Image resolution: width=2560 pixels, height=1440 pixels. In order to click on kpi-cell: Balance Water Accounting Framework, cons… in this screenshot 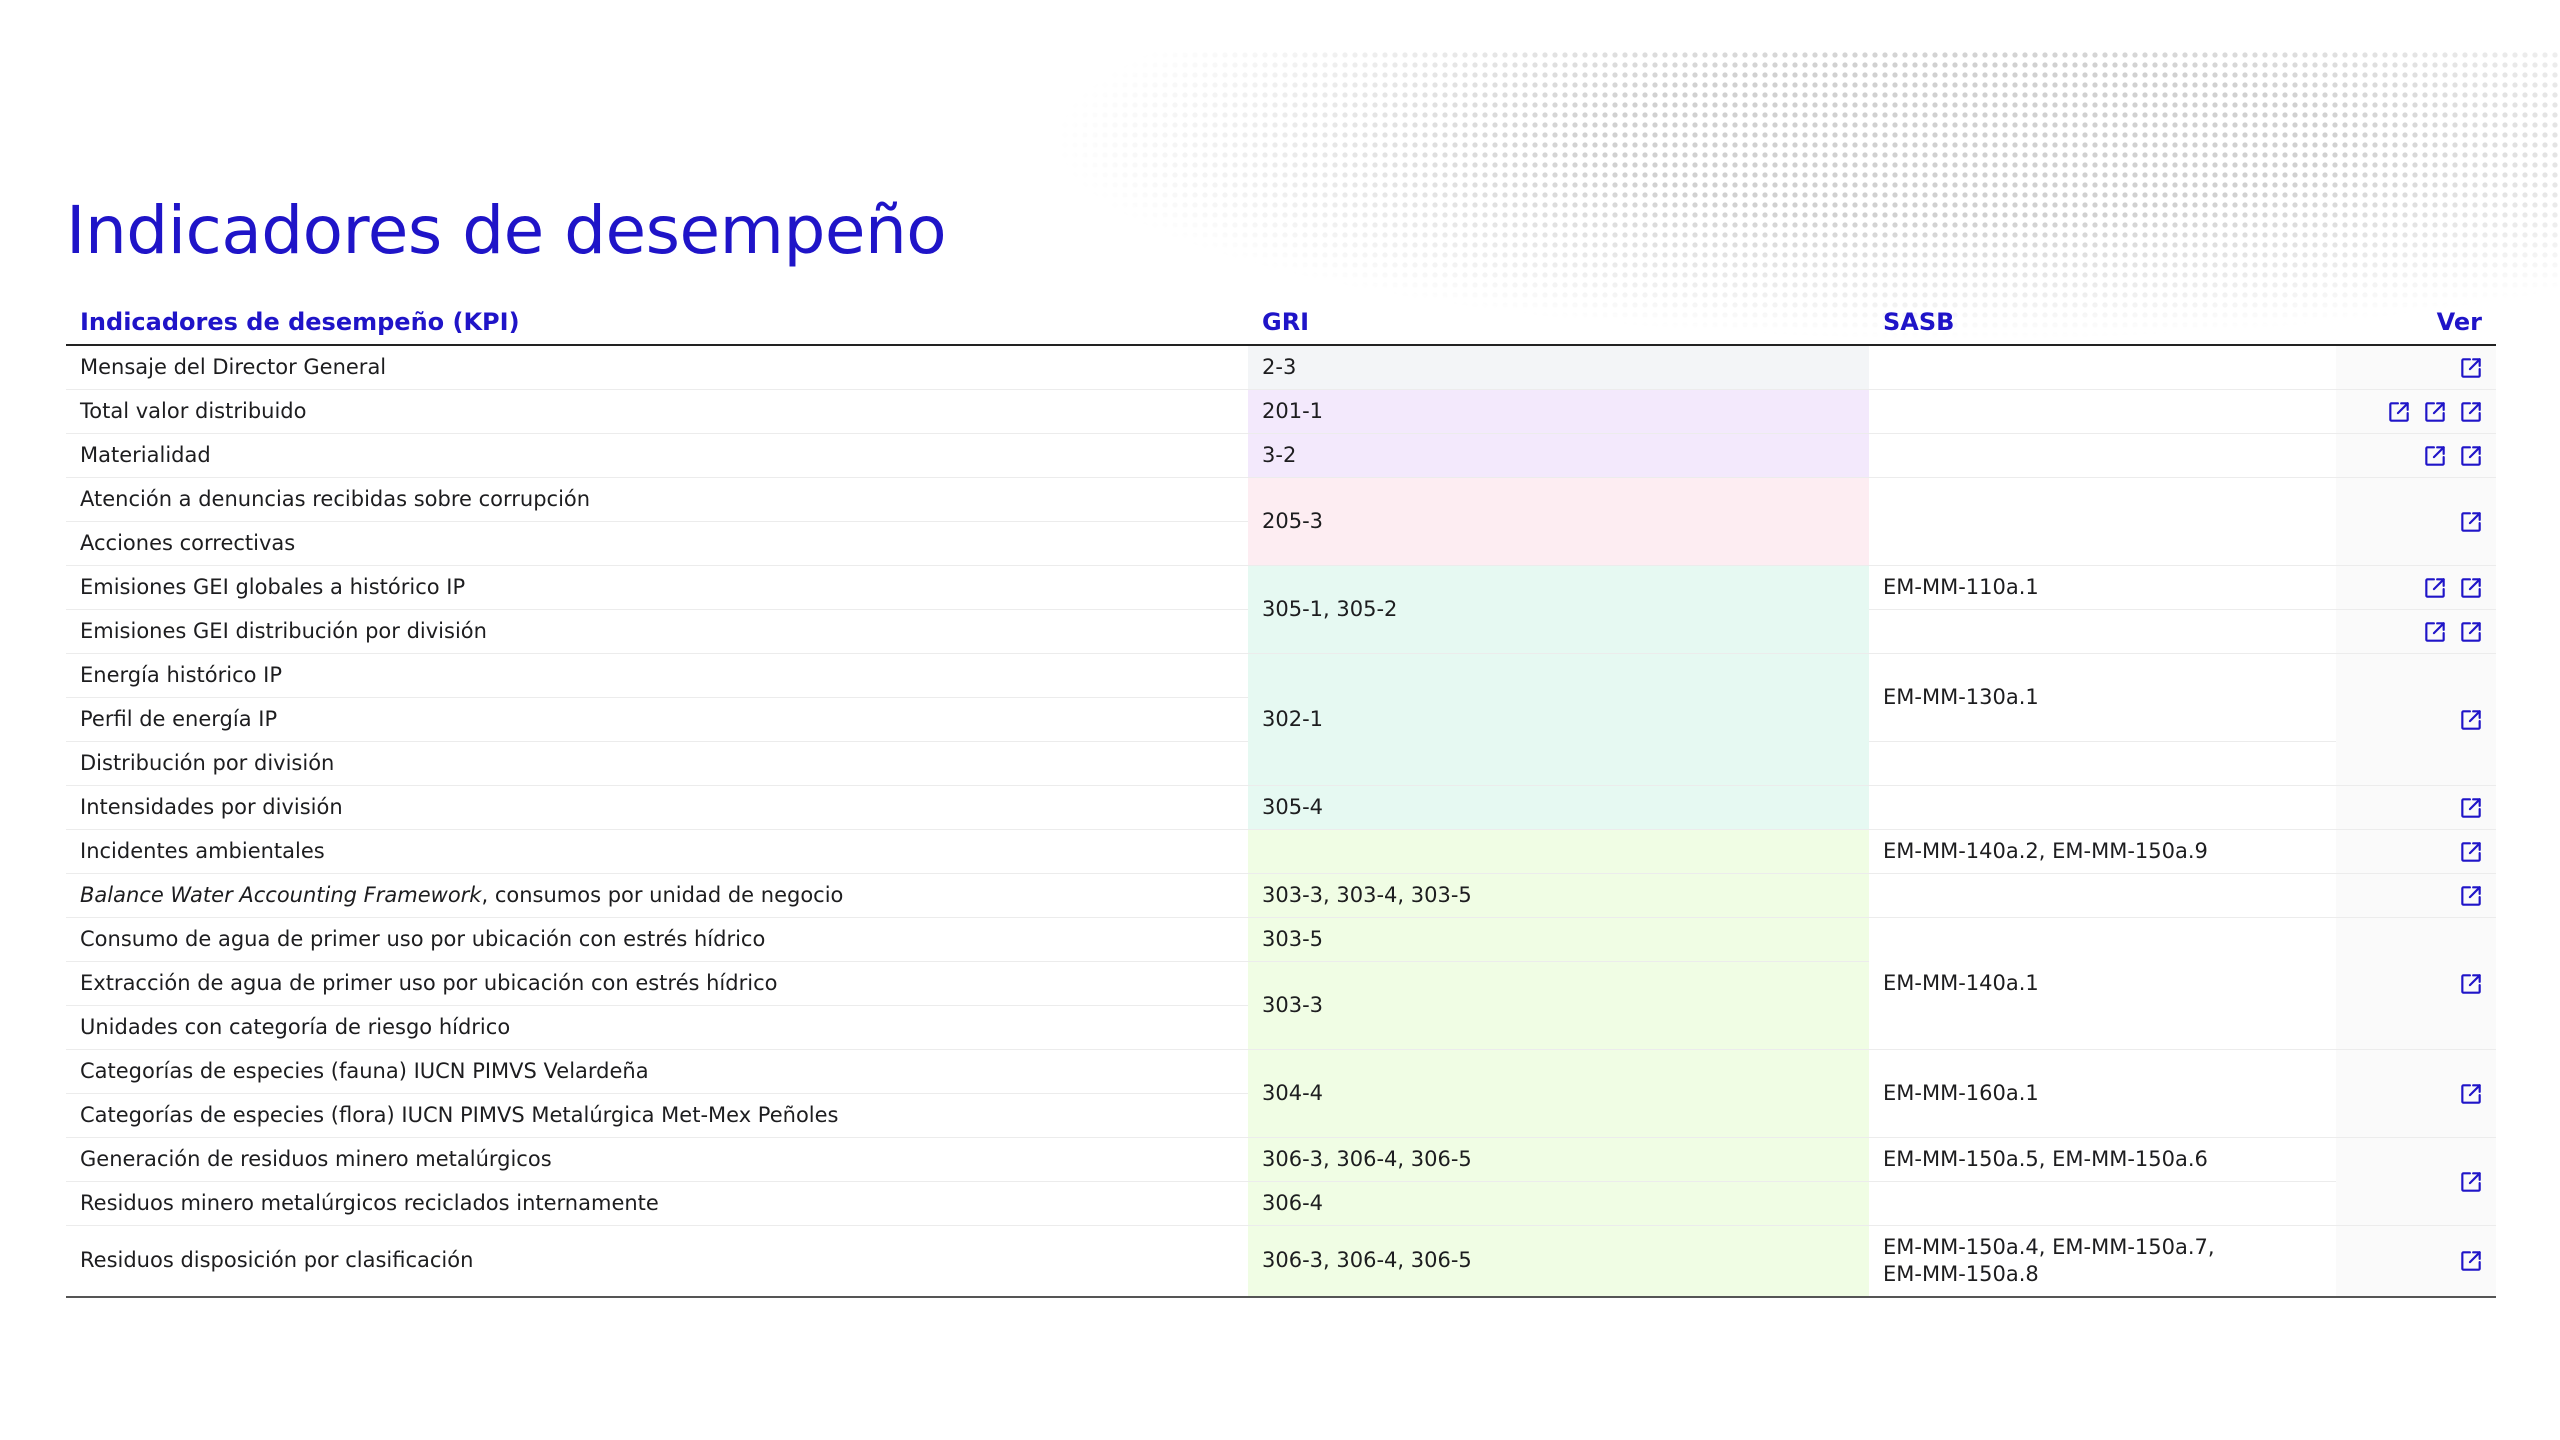, I will do `click(657, 895)`.